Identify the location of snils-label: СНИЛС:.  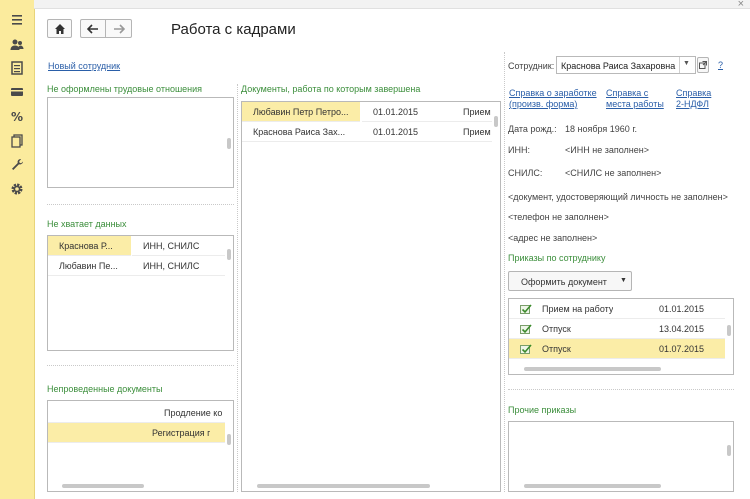
(525, 173).